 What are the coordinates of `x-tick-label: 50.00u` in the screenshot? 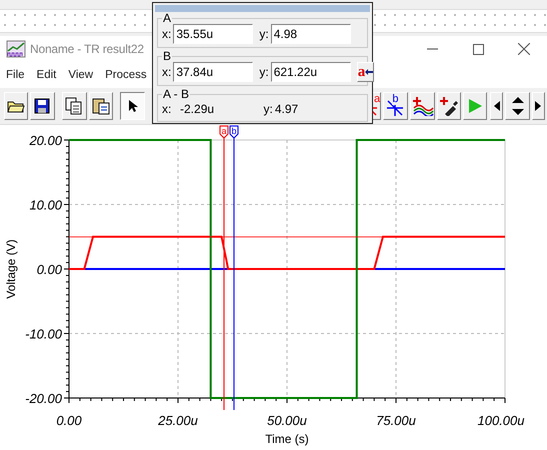 It's located at (287, 420).